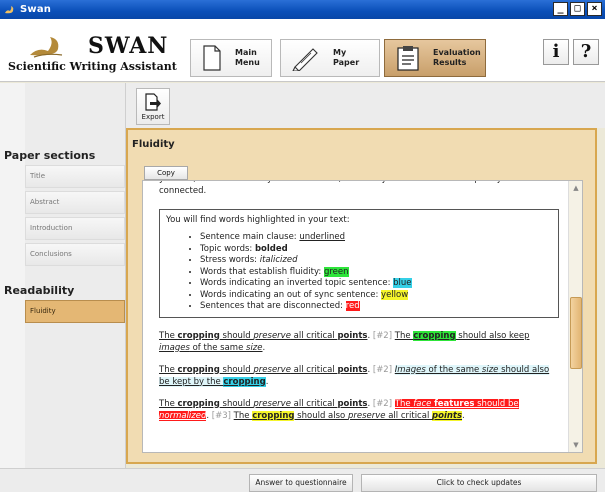  I want to click on sidebar-item-fluidity: Fluidity, so click(75, 311).